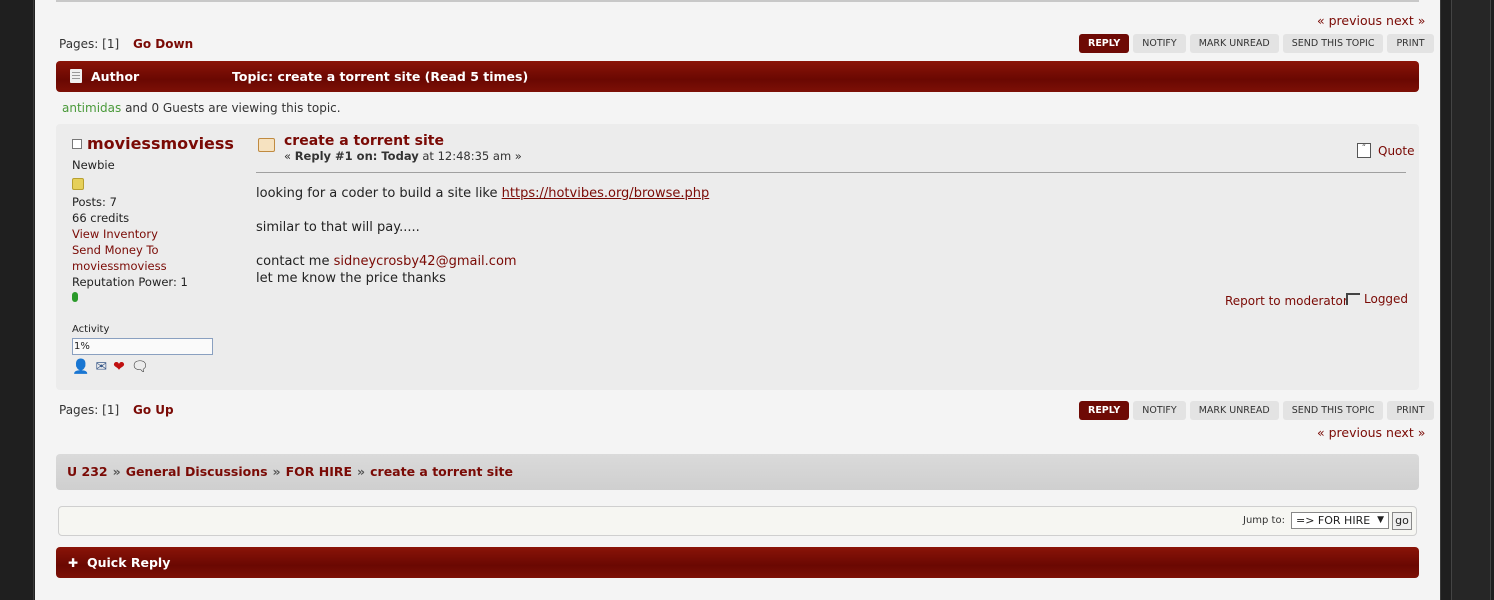  What do you see at coordinates (115, 76) in the screenshot?
I see `author-heading: Author` at bounding box center [115, 76].